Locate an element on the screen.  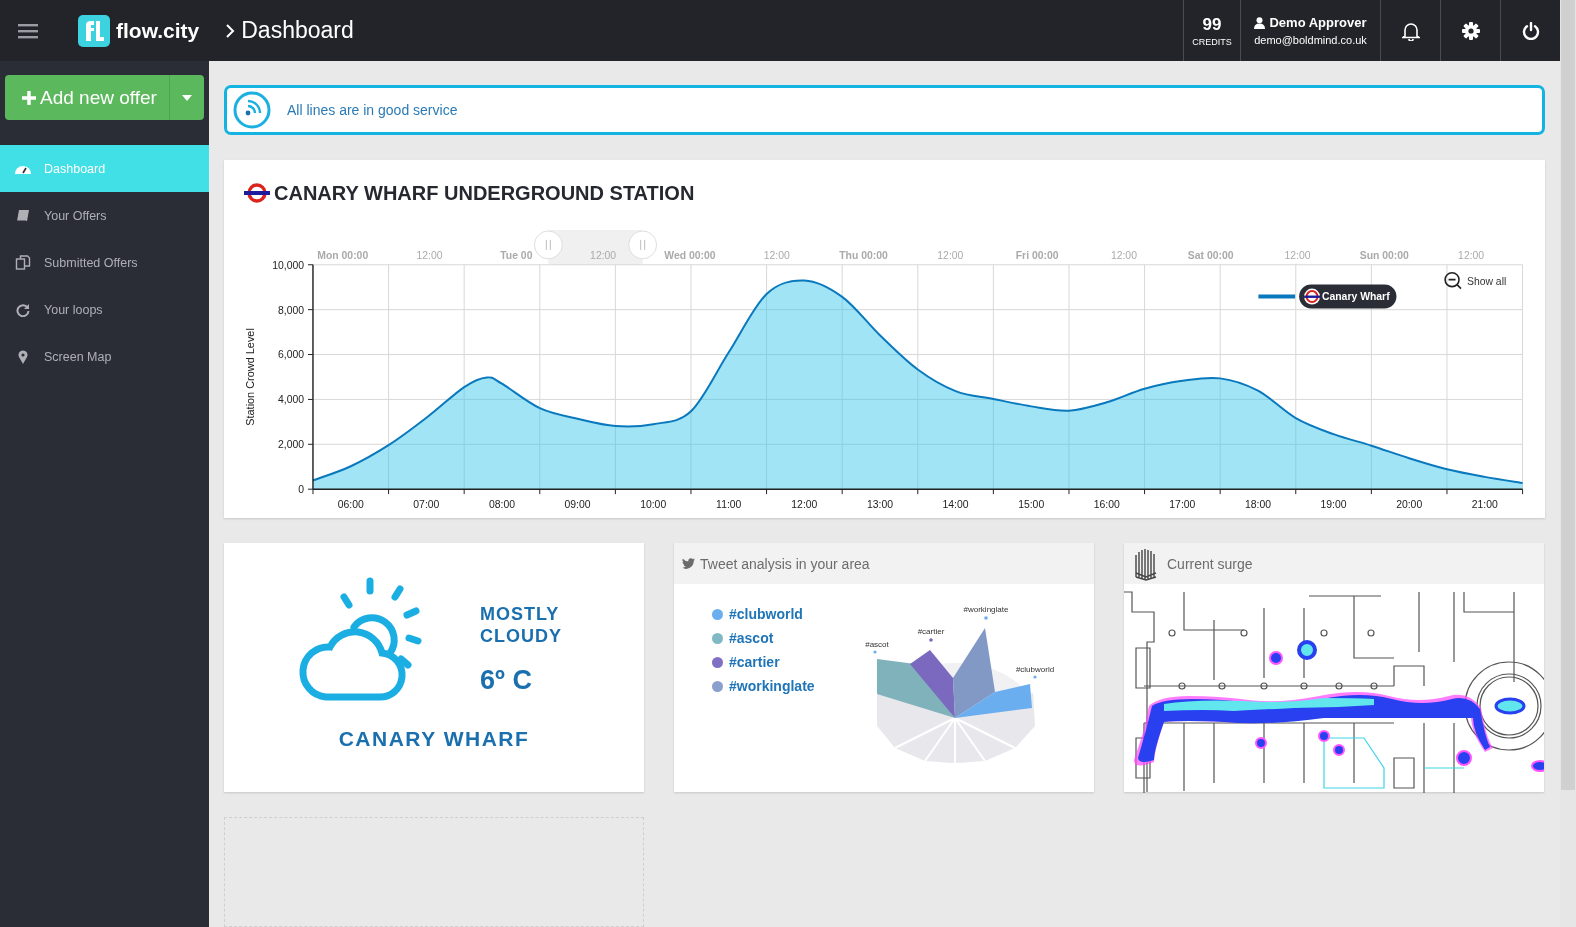
scrollbar-thumb is located at coordinates (1568, 395).